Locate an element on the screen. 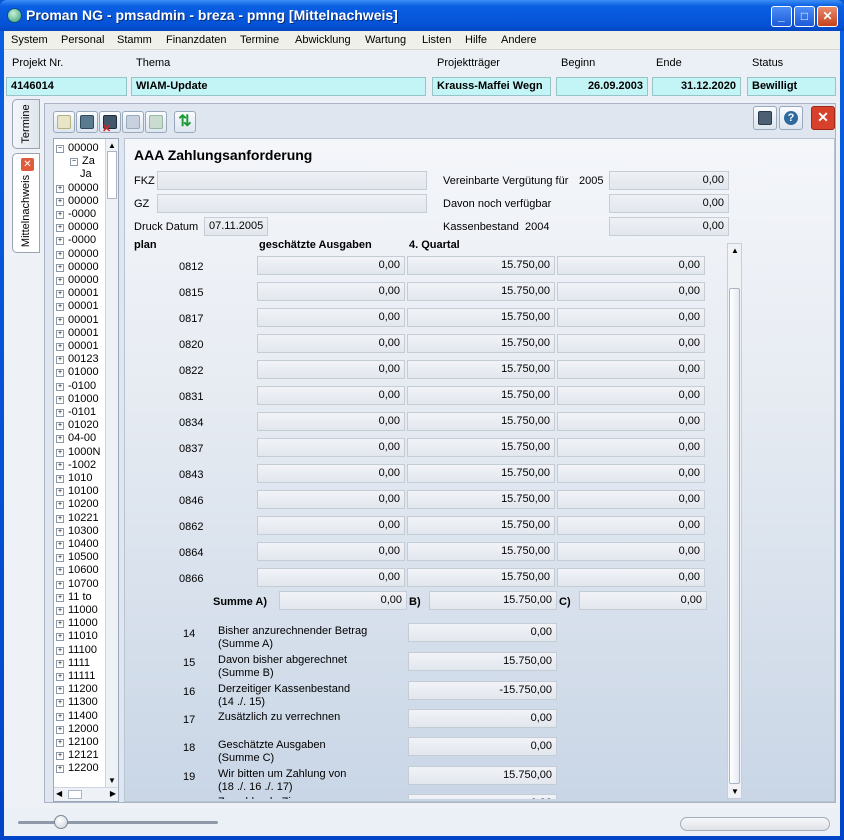 The height and width of the screenshot is (840, 844). tree-node: +12200 is located at coordinates (77, 768).